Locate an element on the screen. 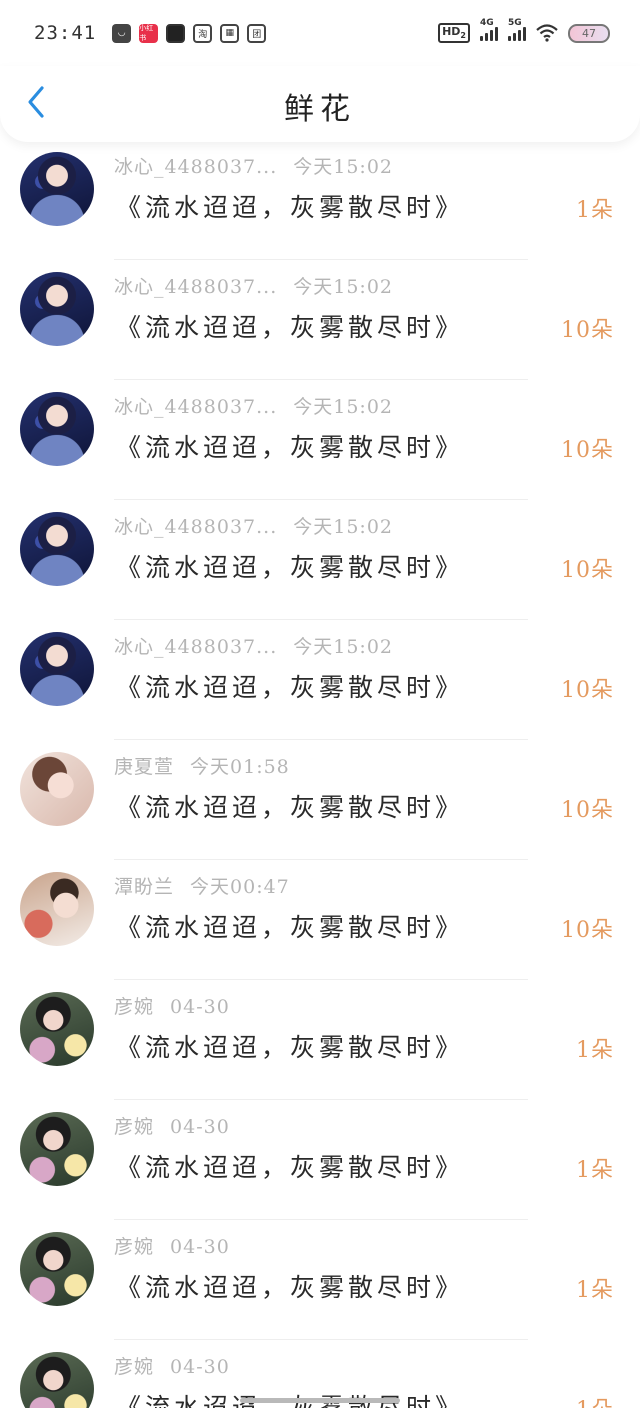  page-title: 鲜花 is located at coordinates (320, 109).